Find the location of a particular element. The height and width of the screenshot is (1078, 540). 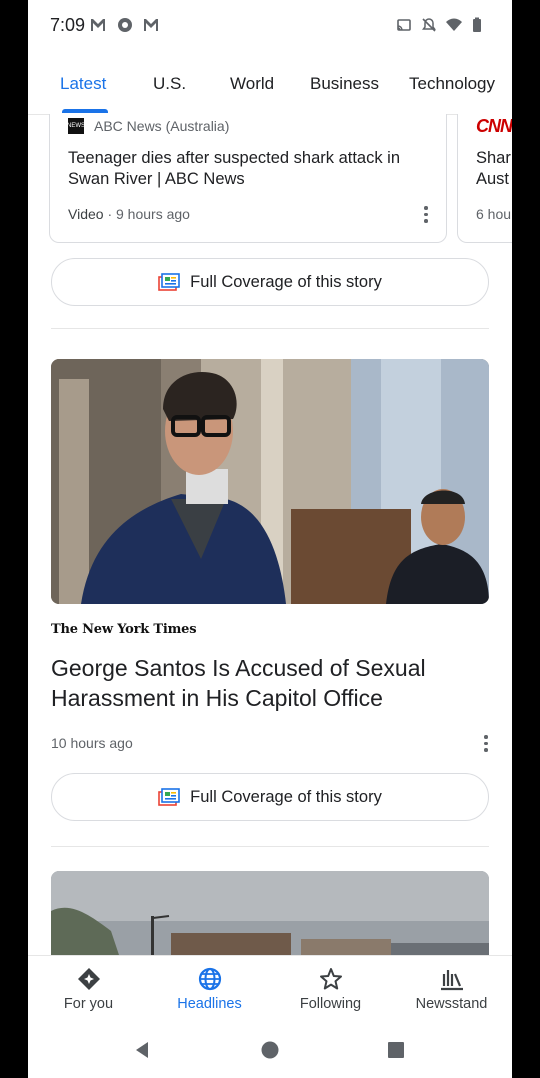

bottom-navigation: For you Headlines Following Newsstand is located at coordinates (270, 990).